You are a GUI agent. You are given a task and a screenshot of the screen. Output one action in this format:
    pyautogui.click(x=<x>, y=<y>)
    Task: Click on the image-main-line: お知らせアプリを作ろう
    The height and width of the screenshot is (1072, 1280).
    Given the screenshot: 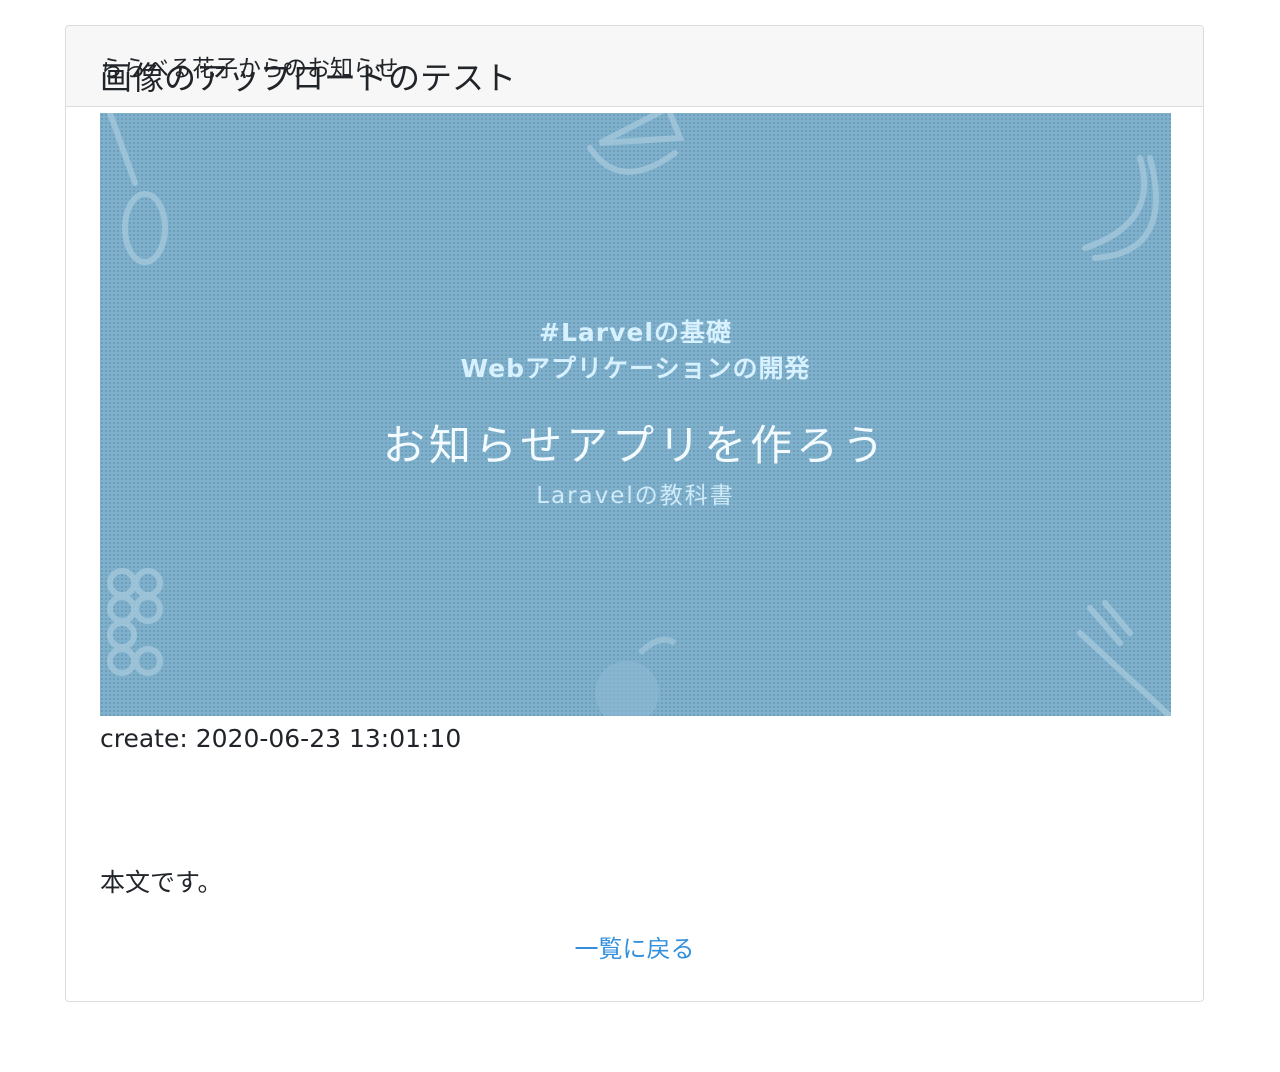 What is the action you would take?
    pyautogui.click(x=635, y=445)
    